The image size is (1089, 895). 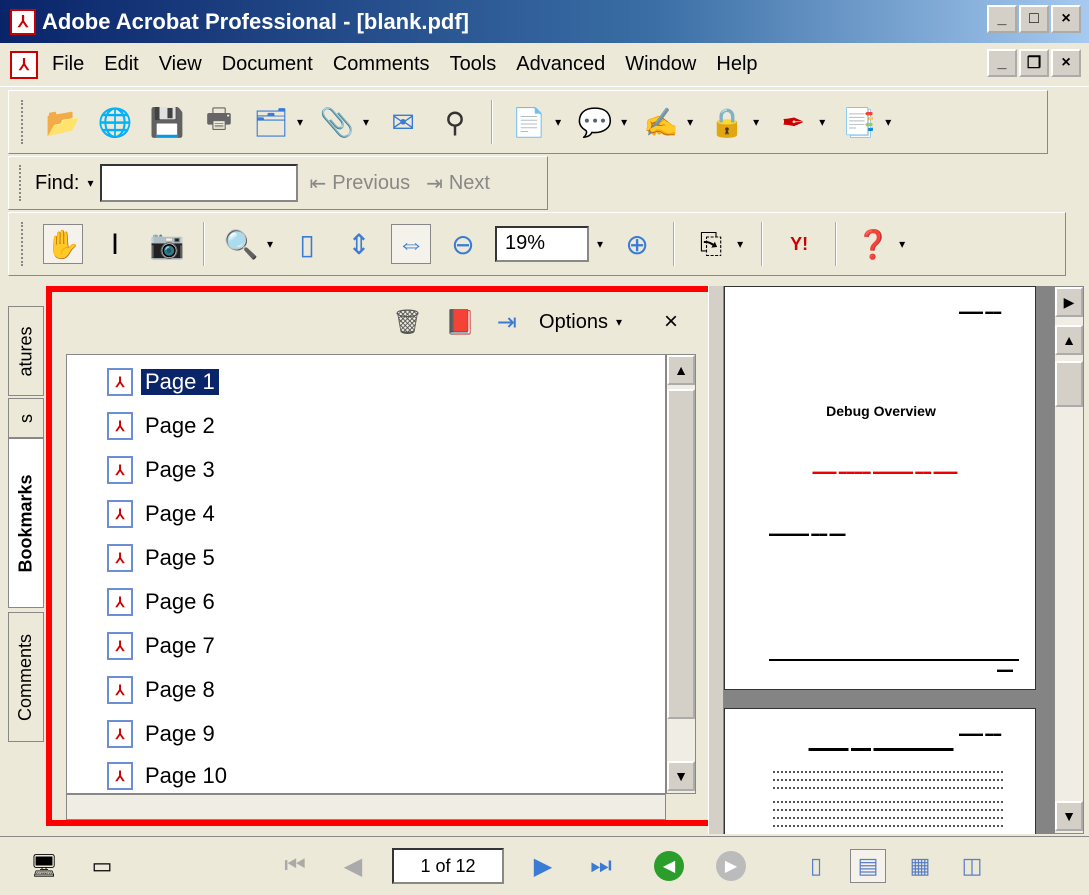 What do you see at coordinates (163, 734) in the screenshot?
I see `bookmark-item: ⅄ Page 9` at bounding box center [163, 734].